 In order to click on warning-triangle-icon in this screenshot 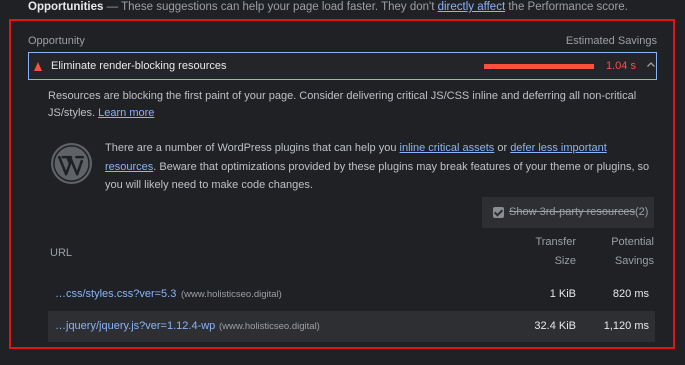, I will do `click(38, 66)`.